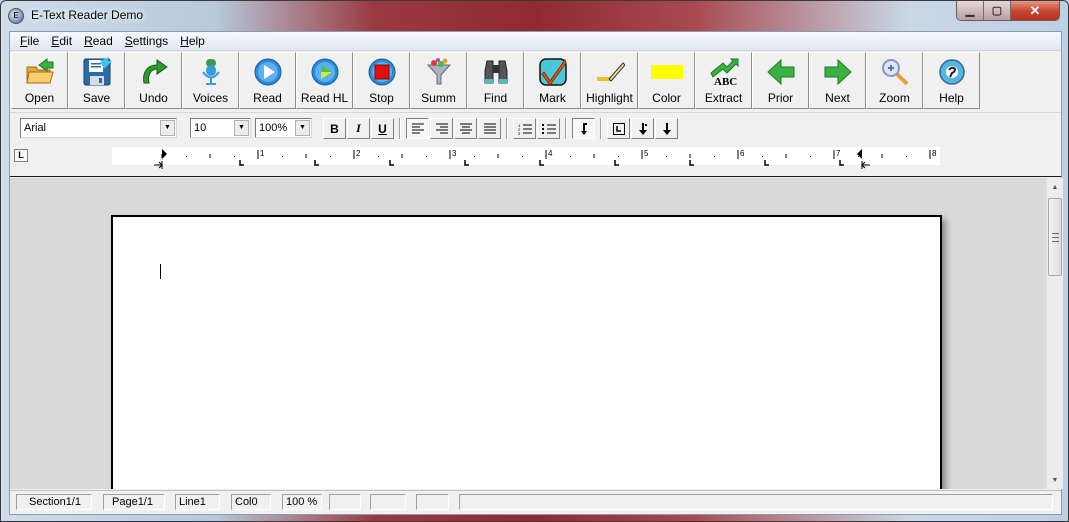 Image resolution: width=1069 pixels, height=522 pixels. Describe the element at coordinates (283, 128) in the screenshot. I see `zoom-combo: 100% ▼` at that location.